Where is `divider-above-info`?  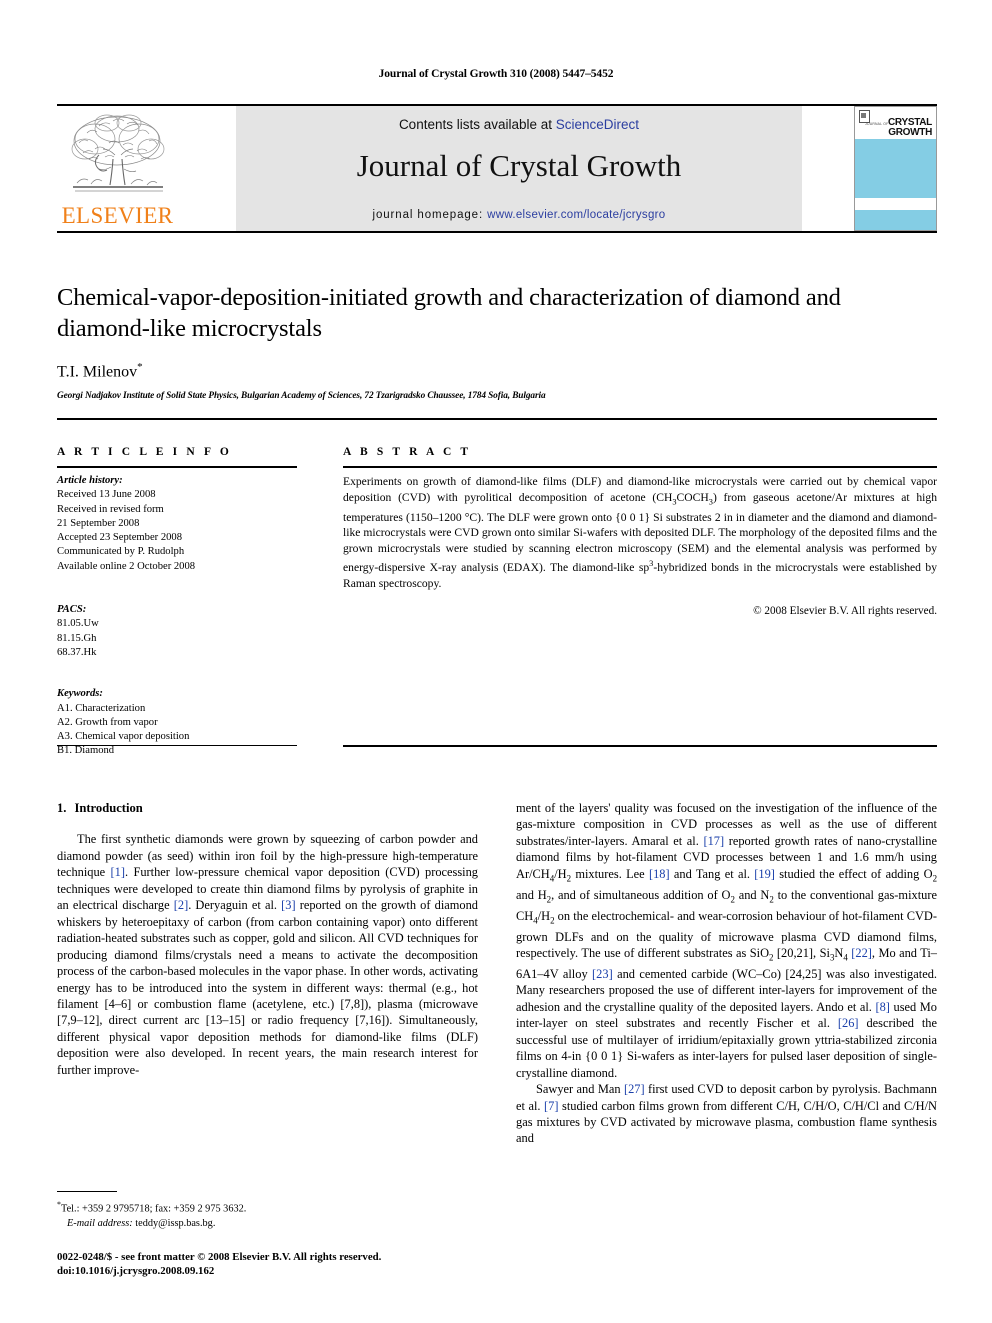 divider-above-info is located at coordinates (497, 419).